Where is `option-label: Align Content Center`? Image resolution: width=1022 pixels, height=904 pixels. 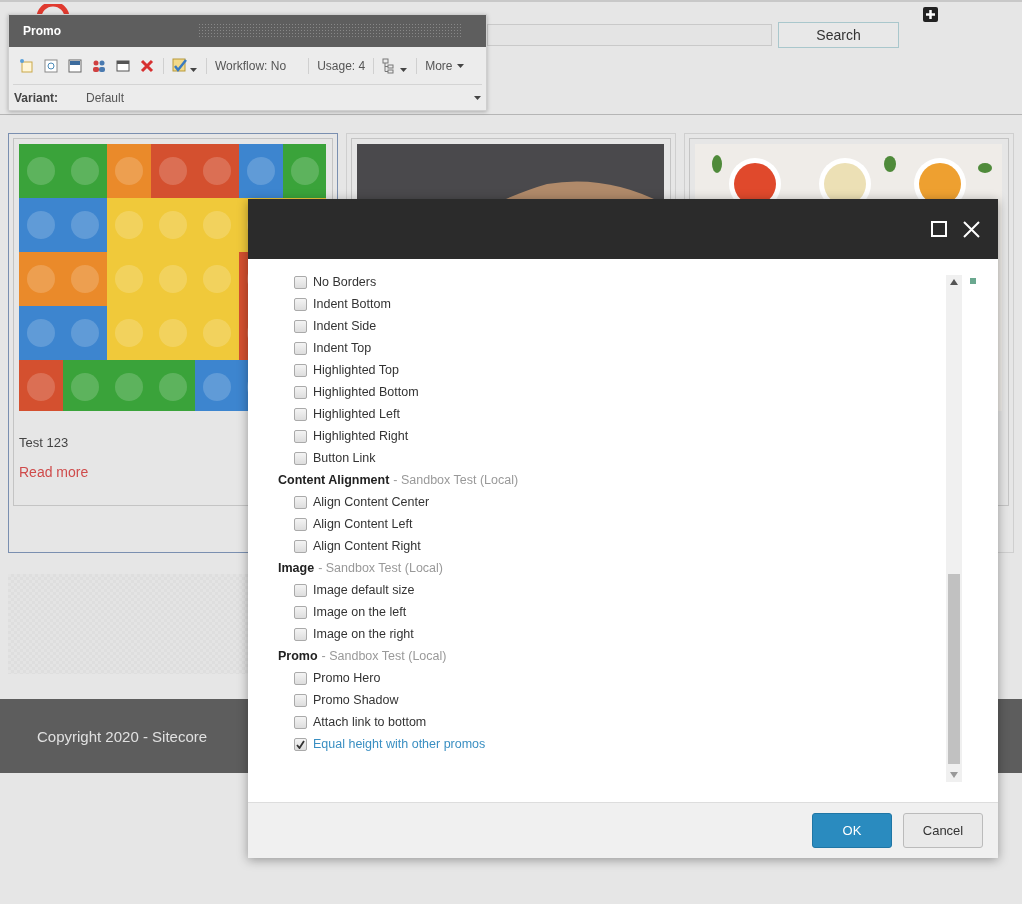 option-label: Align Content Center is located at coordinates (371, 502).